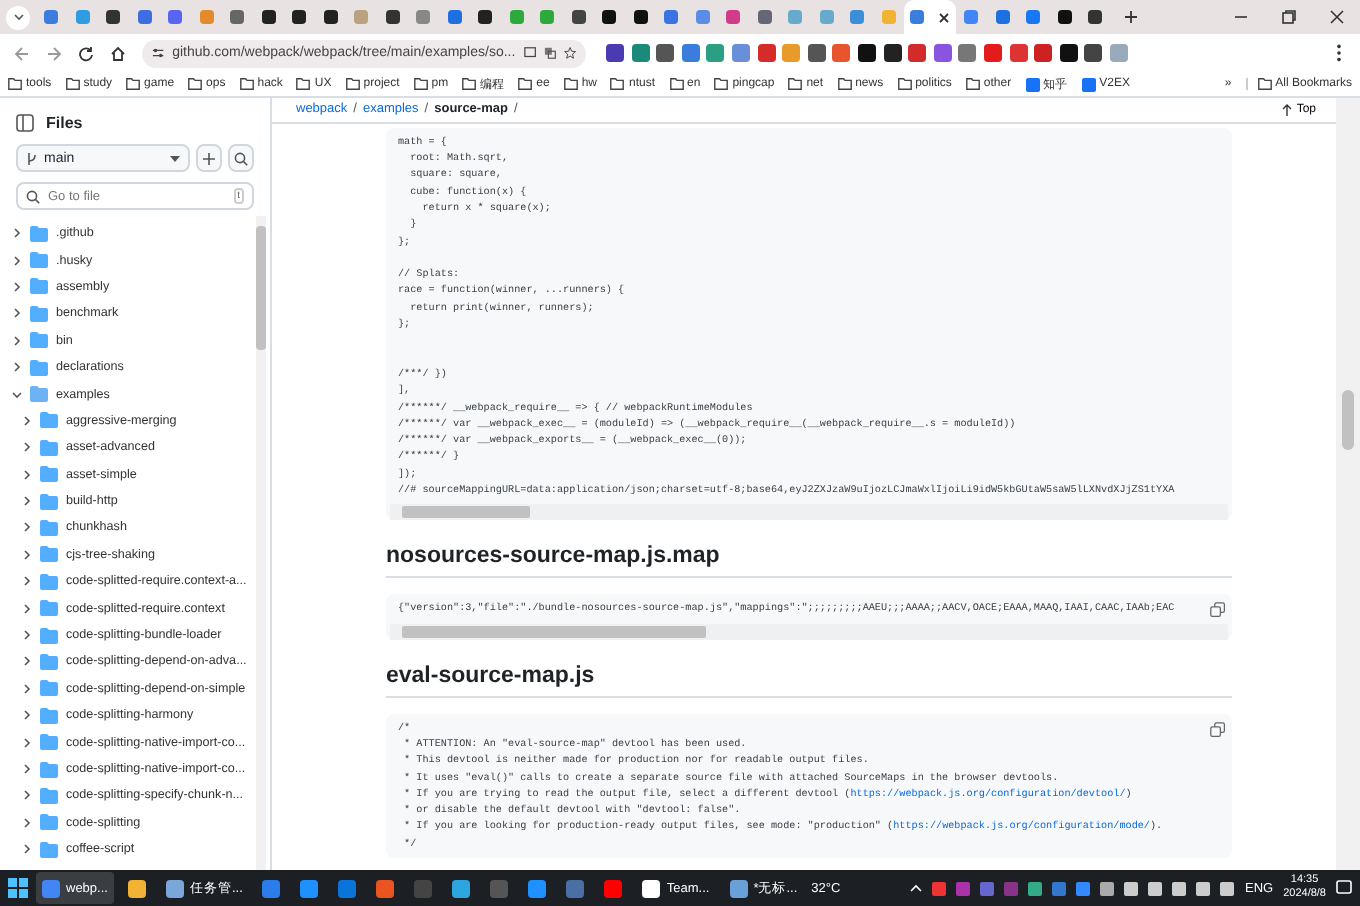  I want to click on add-file-button, so click(209, 158).